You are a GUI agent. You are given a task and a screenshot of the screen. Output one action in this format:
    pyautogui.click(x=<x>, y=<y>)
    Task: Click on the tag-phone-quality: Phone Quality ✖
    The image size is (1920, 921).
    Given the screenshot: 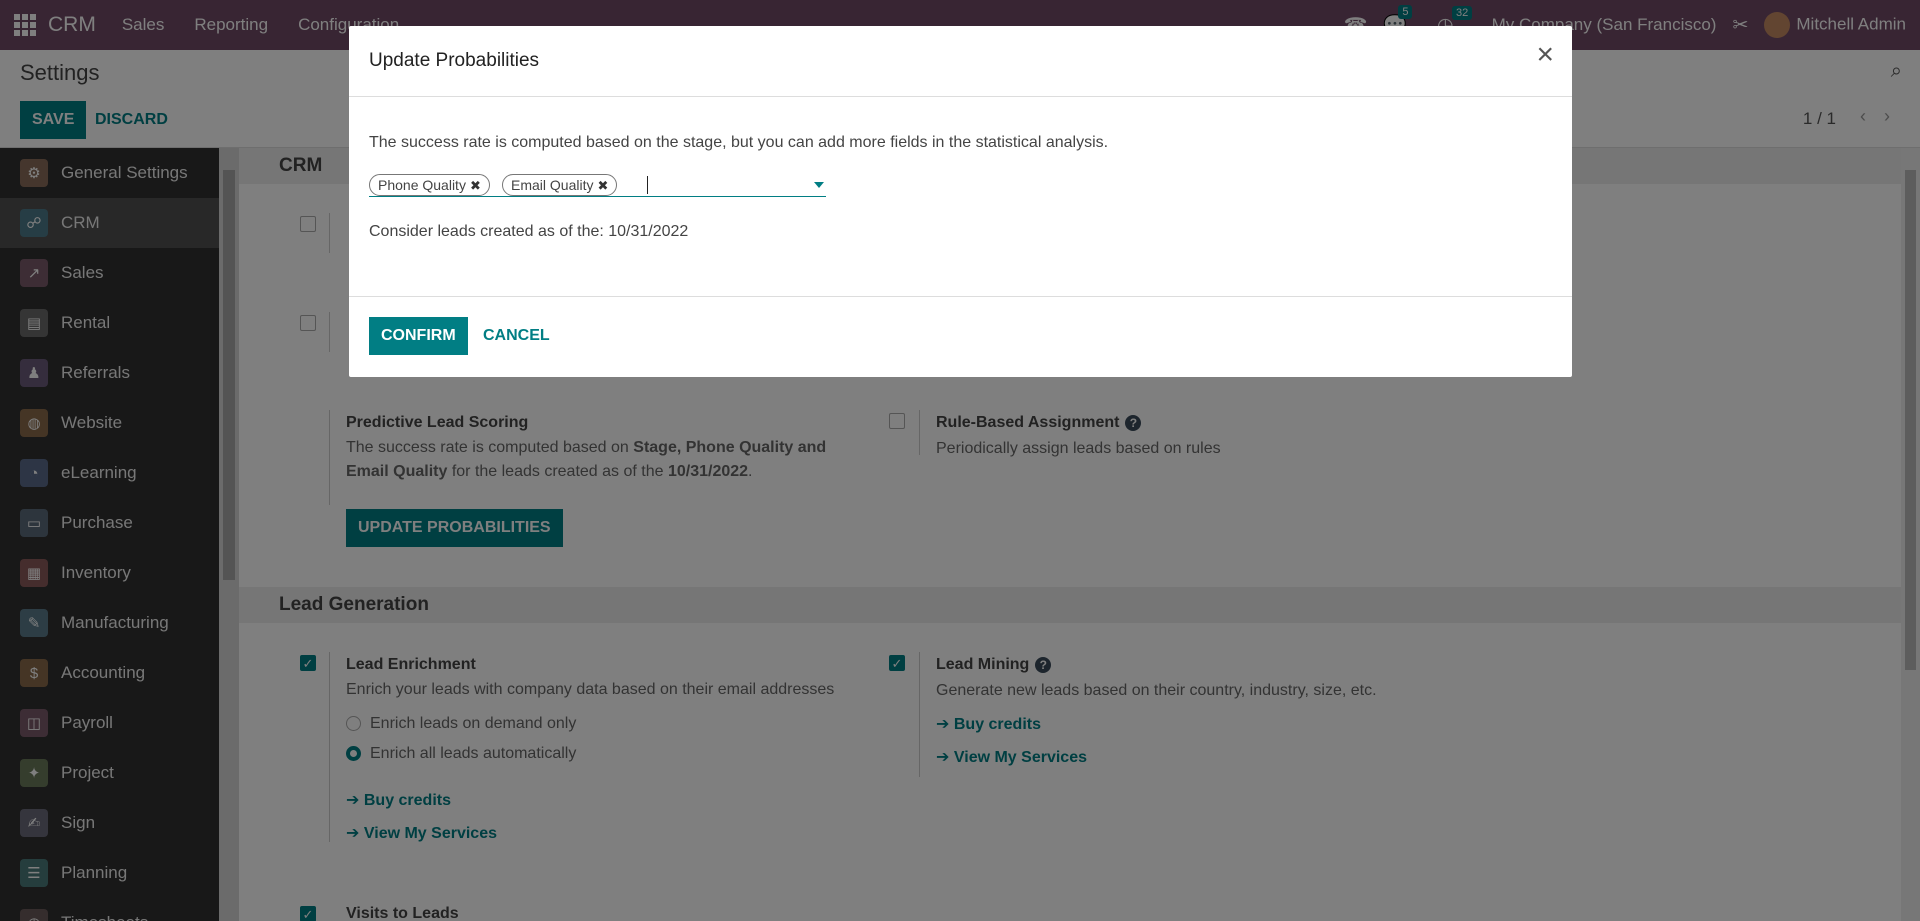 What is the action you would take?
    pyautogui.click(x=429, y=185)
    